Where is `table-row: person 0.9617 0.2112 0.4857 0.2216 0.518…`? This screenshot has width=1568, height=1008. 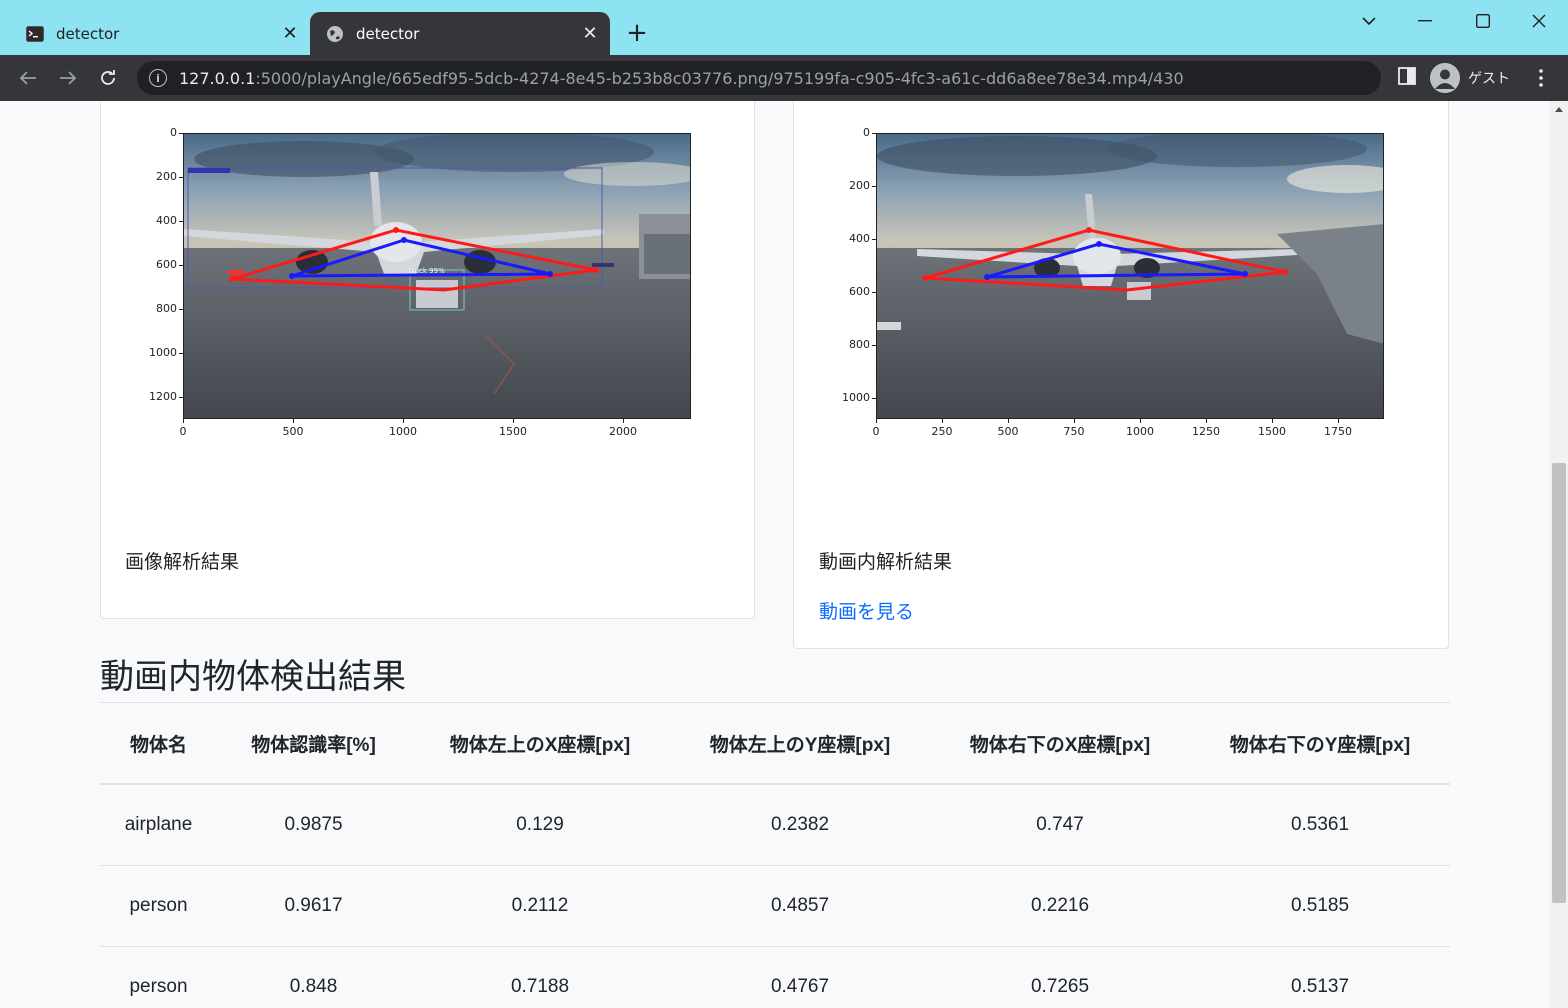 table-row: person 0.9617 0.2112 0.4857 0.2216 0.518… is located at coordinates (775, 905).